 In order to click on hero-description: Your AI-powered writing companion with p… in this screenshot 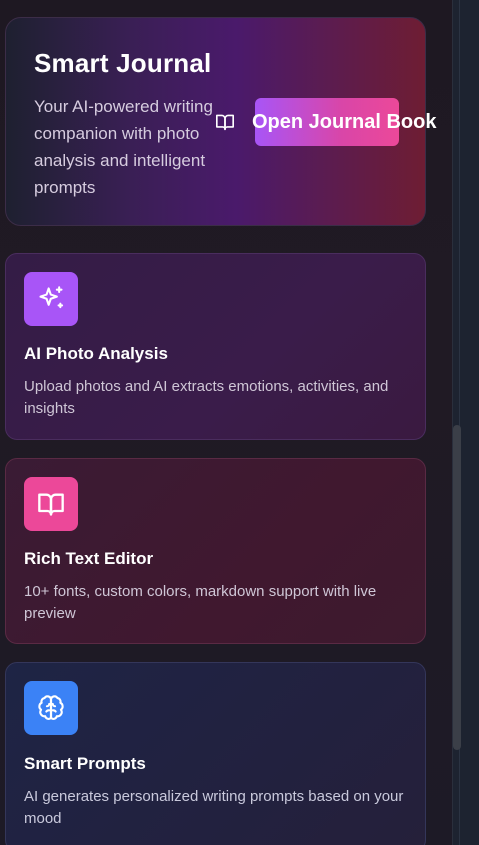, I will do `click(123, 147)`.